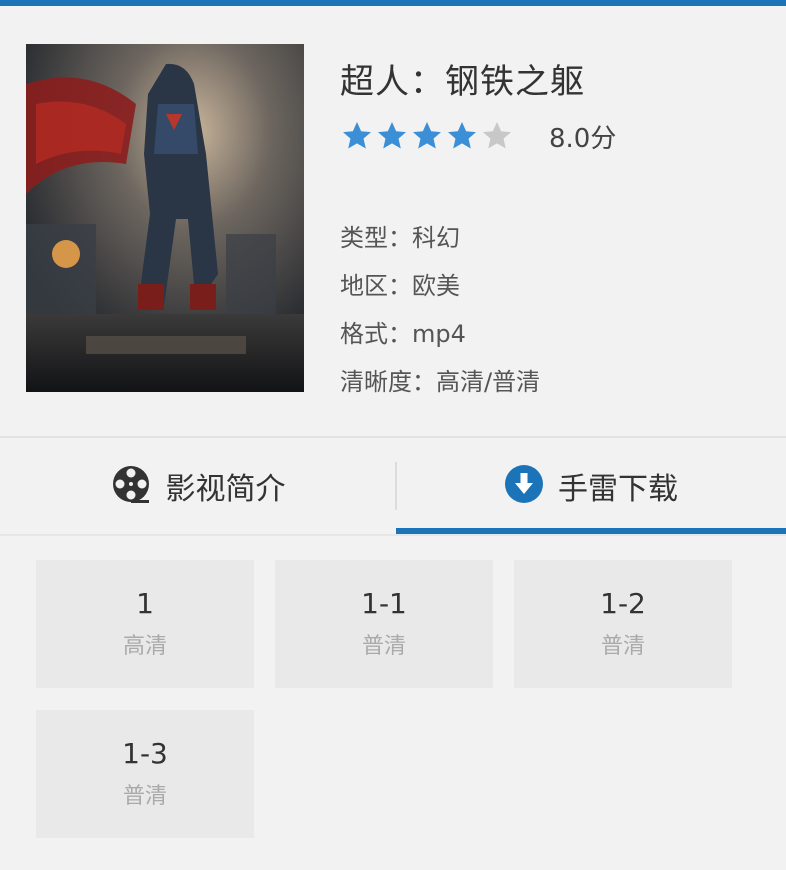  What do you see at coordinates (145, 624) in the screenshot?
I see `episode-item: 1 高清` at bounding box center [145, 624].